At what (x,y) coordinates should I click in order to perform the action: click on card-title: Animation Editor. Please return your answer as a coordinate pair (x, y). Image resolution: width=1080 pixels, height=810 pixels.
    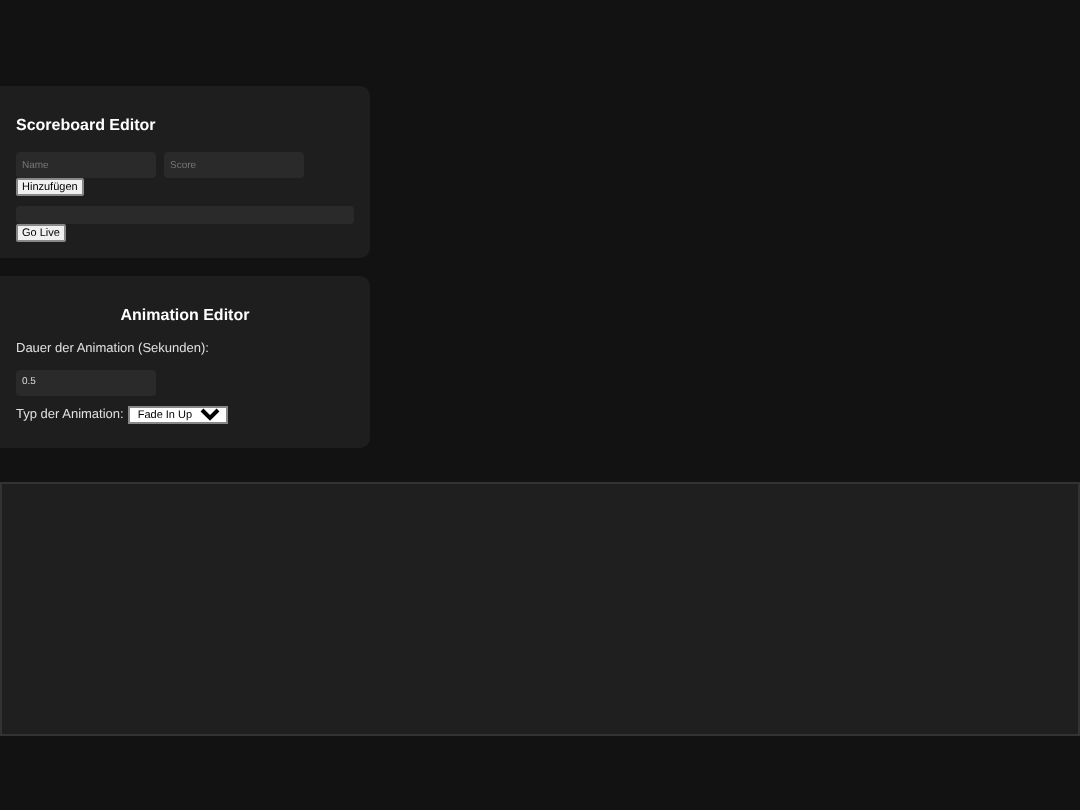
    Looking at the image, I should click on (185, 315).